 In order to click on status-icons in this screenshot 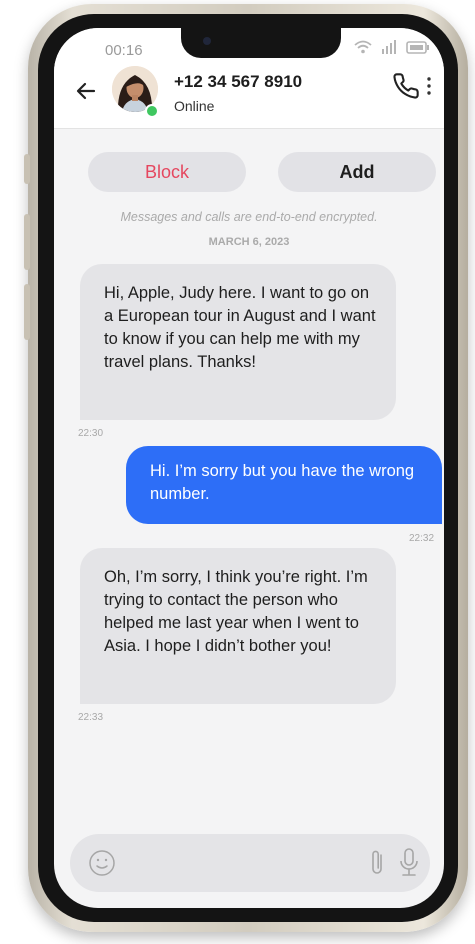, I will do `click(392, 47)`.